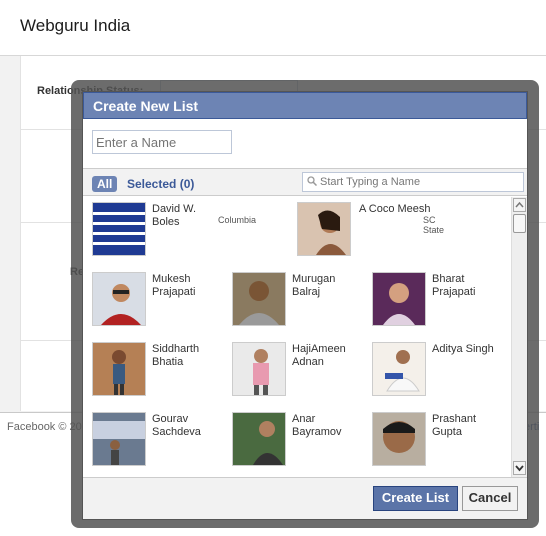  I want to click on friend-item: Anar Bayramov, so click(293, 437).